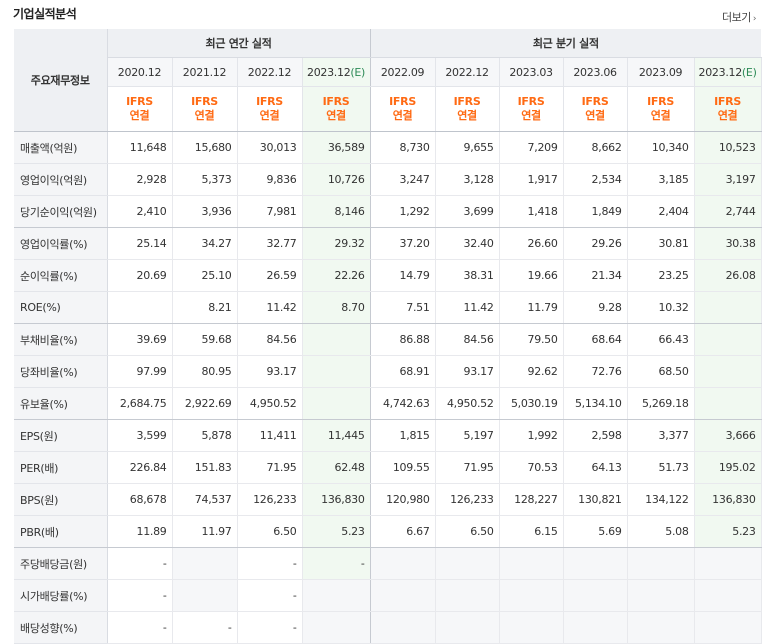 The height and width of the screenshot is (644, 766). I want to click on table-cell: 92.62, so click(531, 371).